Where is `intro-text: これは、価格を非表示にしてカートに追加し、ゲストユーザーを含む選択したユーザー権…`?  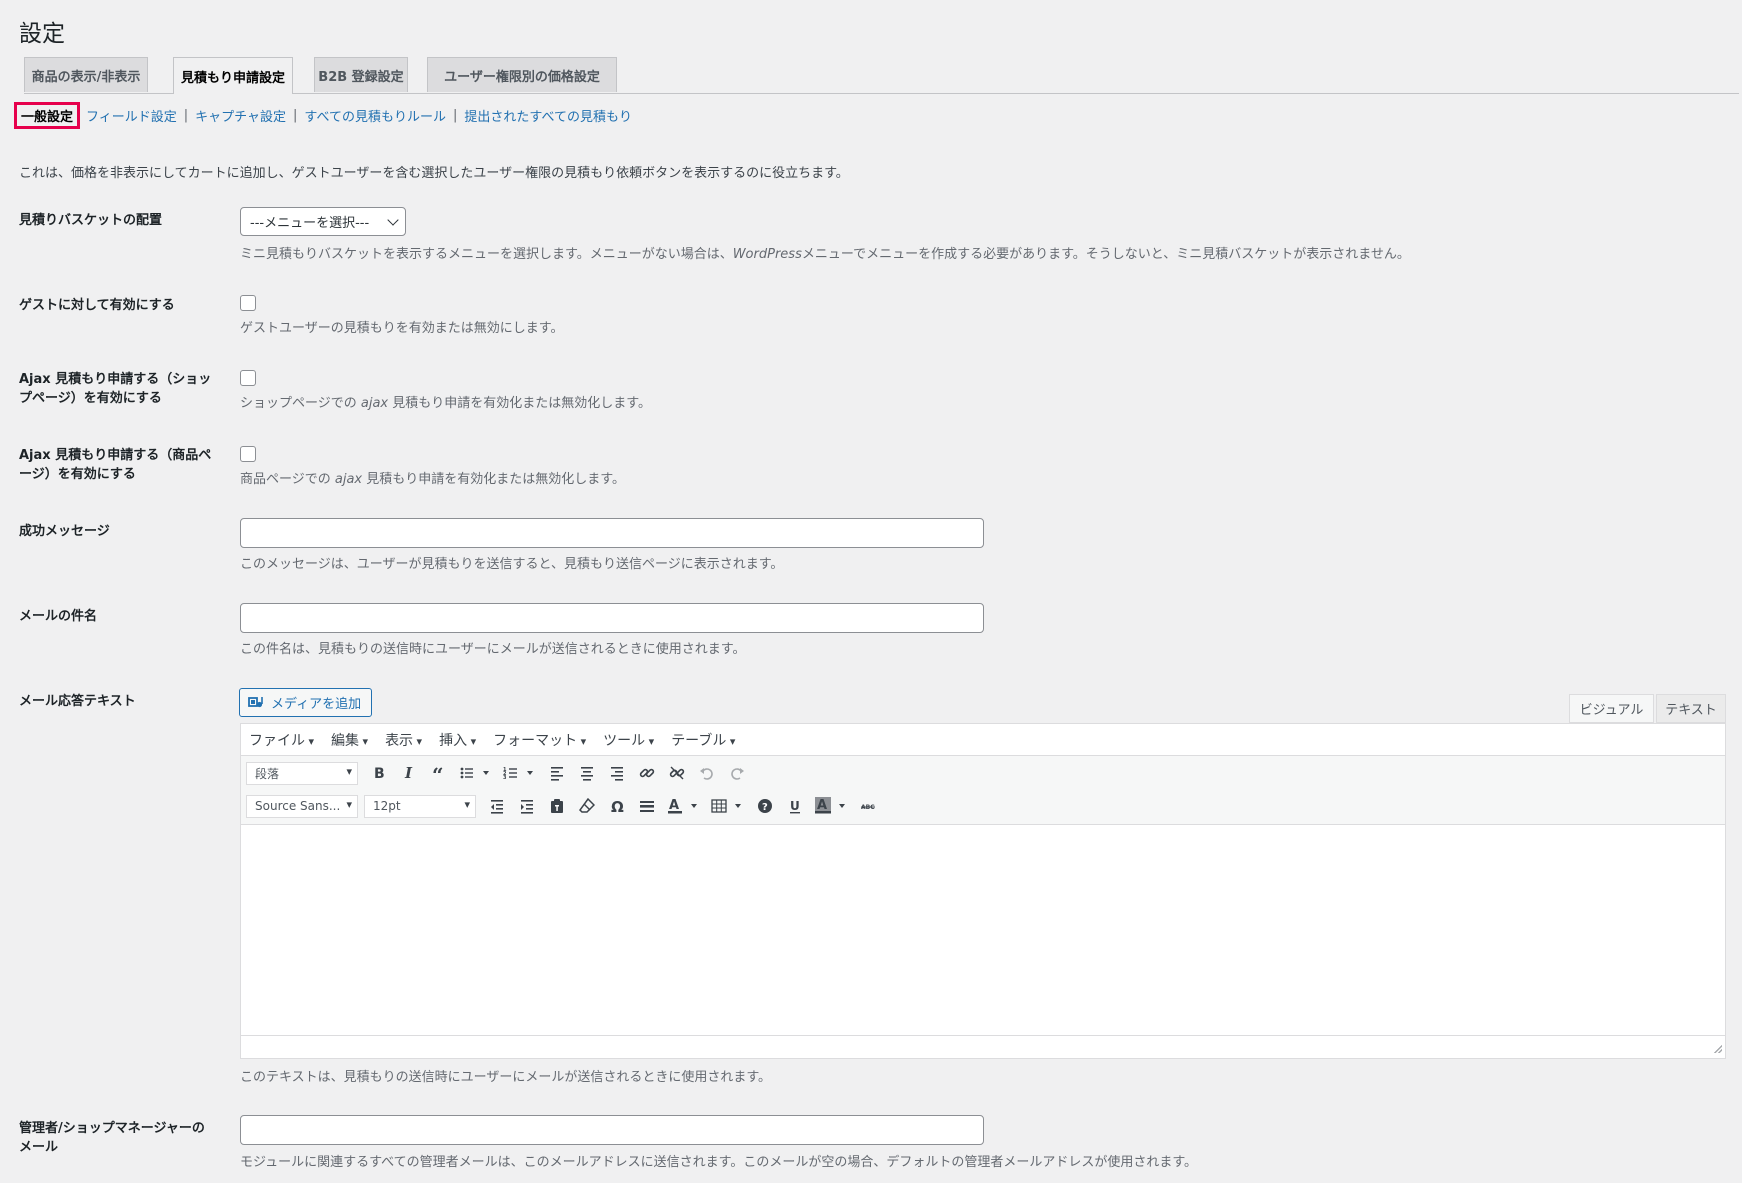
intro-text: これは、価格を非表示にしてカートに追加し、ゲストユーザーを含む選択したユーザー権… is located at coordinates (434, 173).